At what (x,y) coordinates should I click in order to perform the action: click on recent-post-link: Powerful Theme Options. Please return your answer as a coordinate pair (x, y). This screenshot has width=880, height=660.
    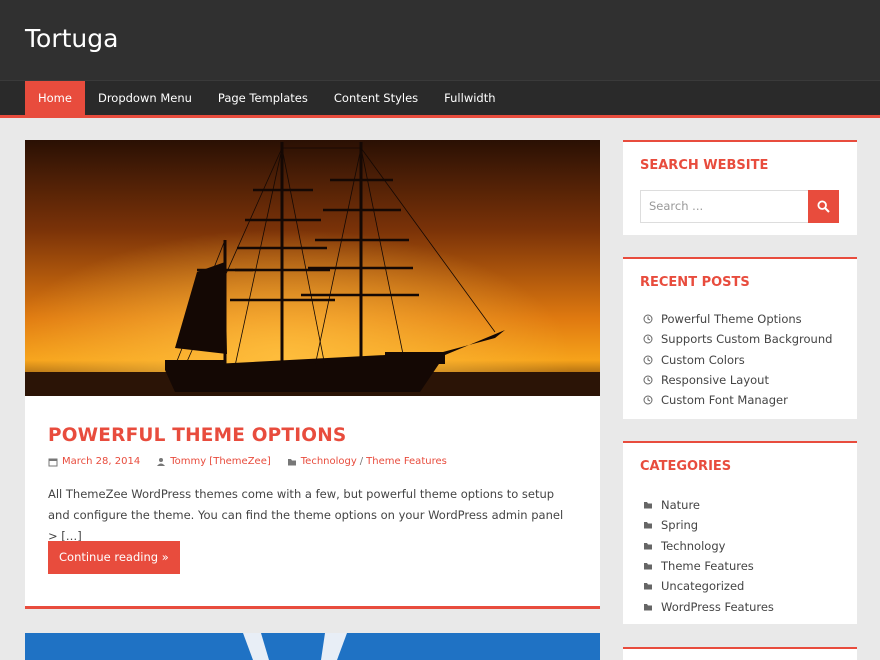
    Looking at the image, I should click on (731, 319).